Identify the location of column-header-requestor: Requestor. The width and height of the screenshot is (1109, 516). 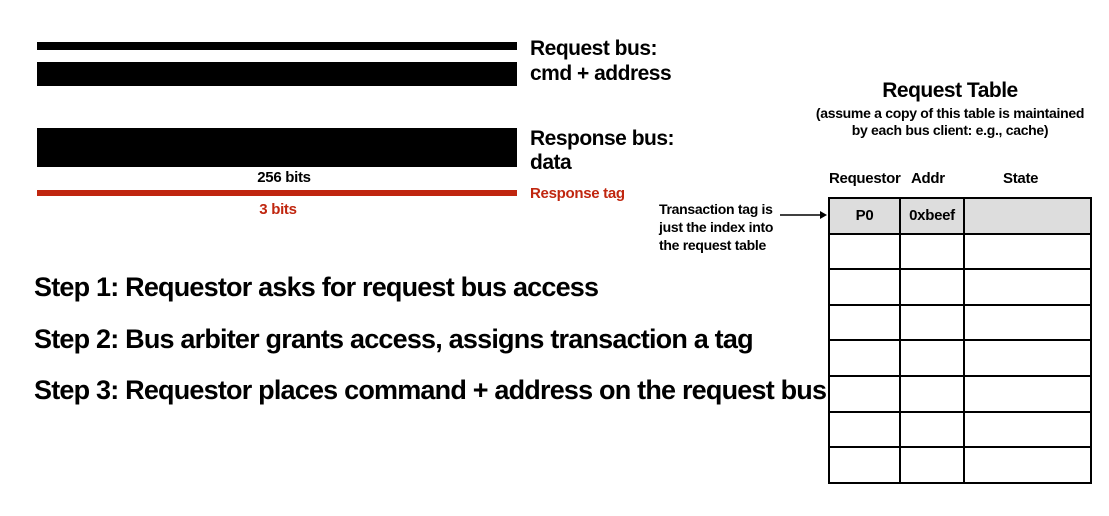
(865, 178).